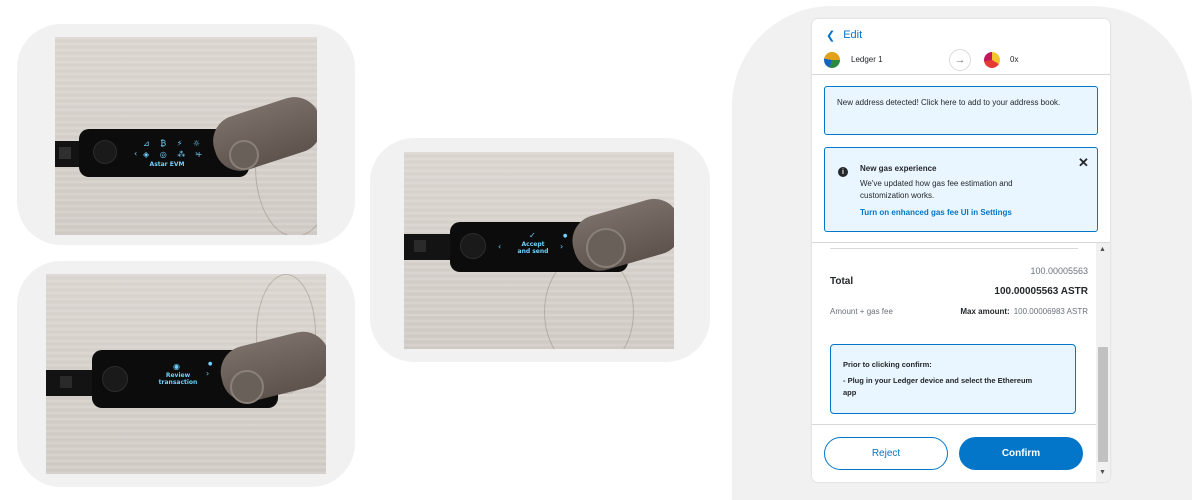 The height and width of the screenshot is (500, 1200). What do you see at coordinates (961, 242) in the screenshot?
I see `section-divider` at bounding box center [961, 242].